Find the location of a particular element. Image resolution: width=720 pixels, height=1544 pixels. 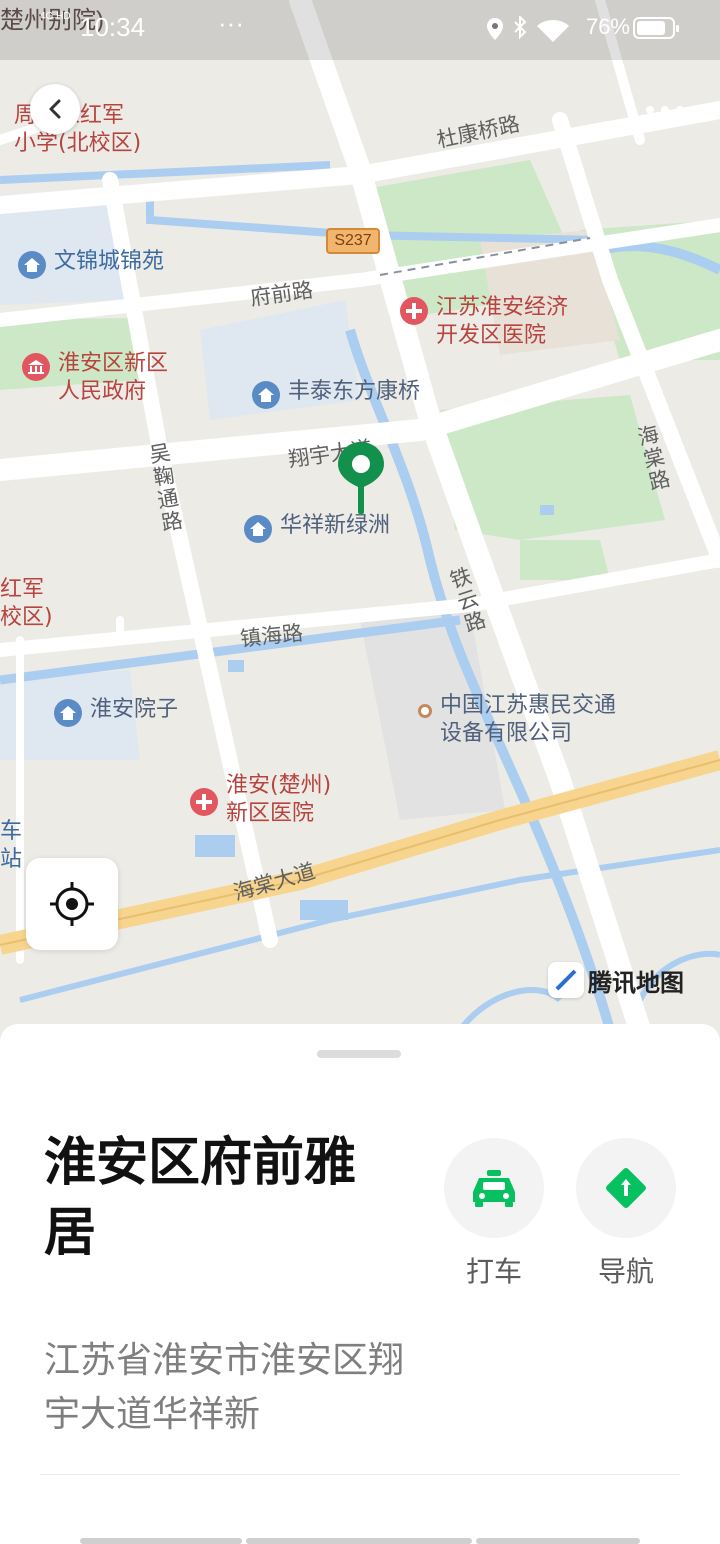

place-address: 江苏省淮安市淮安区翔宇大道华祥新 is located at coordinates (224, 1387).